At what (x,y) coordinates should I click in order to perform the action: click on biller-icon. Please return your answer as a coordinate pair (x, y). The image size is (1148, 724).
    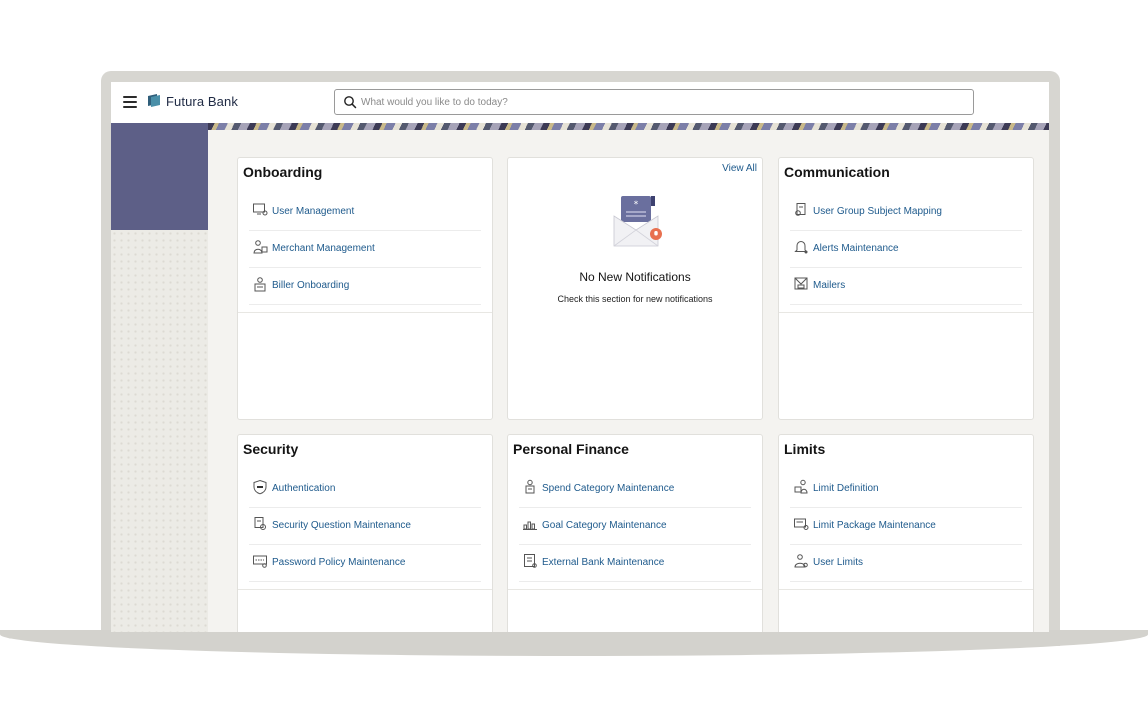
    Looking at the image, I should click on (260, 284).